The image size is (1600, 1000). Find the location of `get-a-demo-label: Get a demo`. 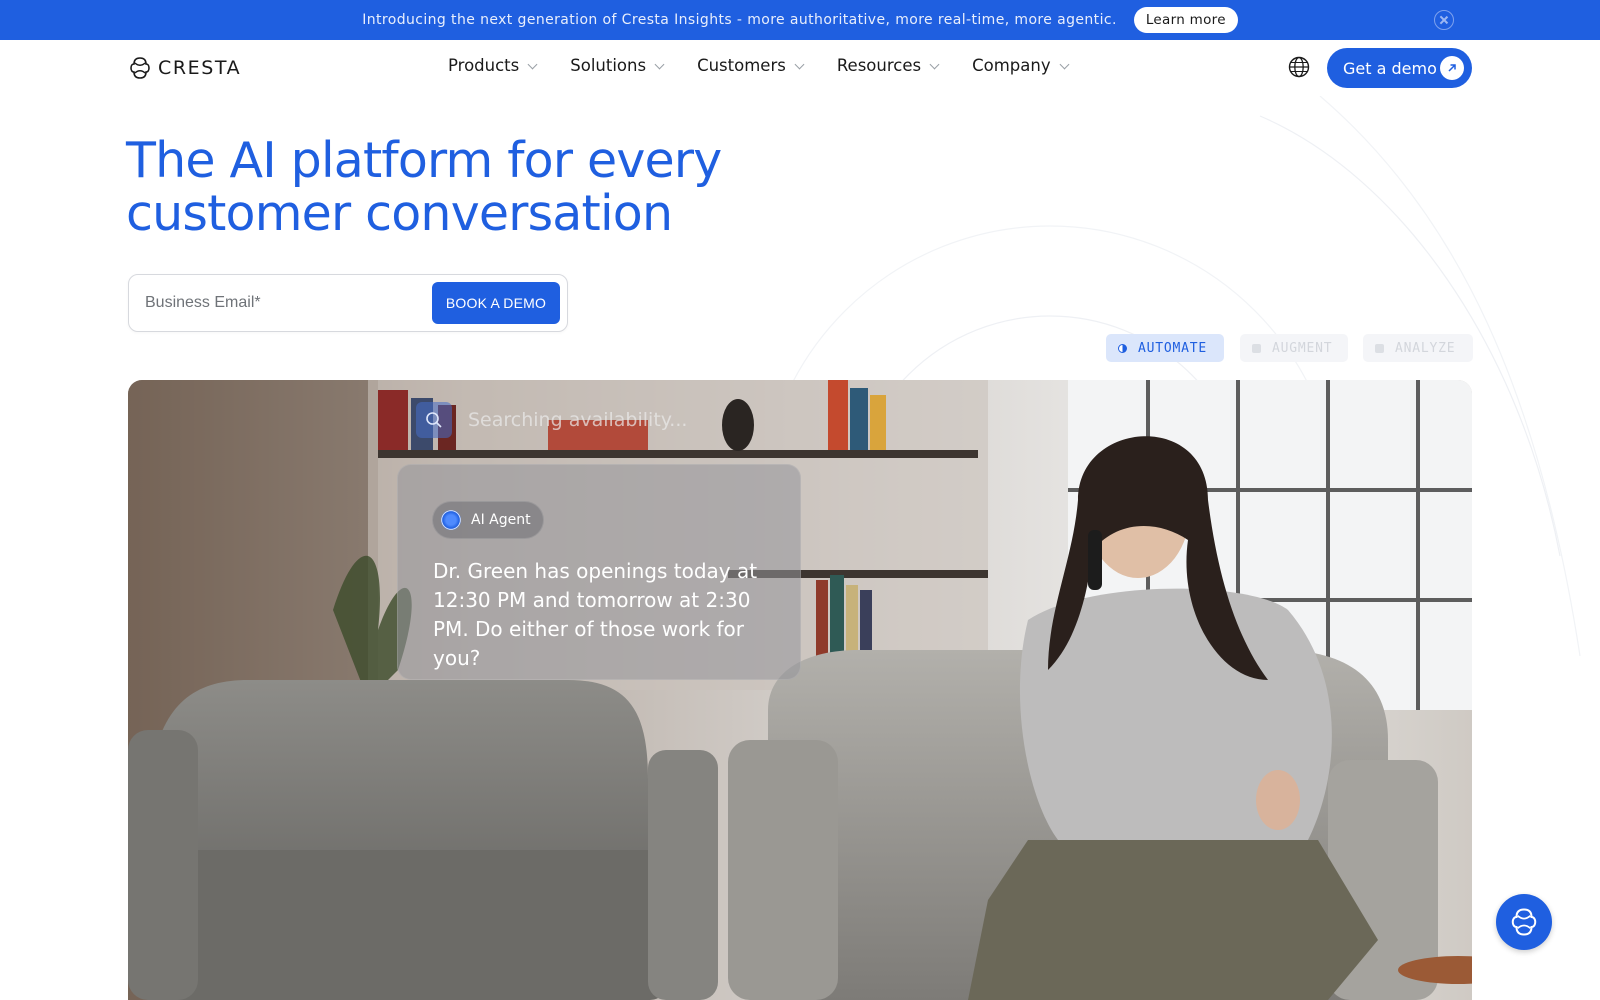

get-a-demo-label: Get a demo is located at coordinates (1390, 68).